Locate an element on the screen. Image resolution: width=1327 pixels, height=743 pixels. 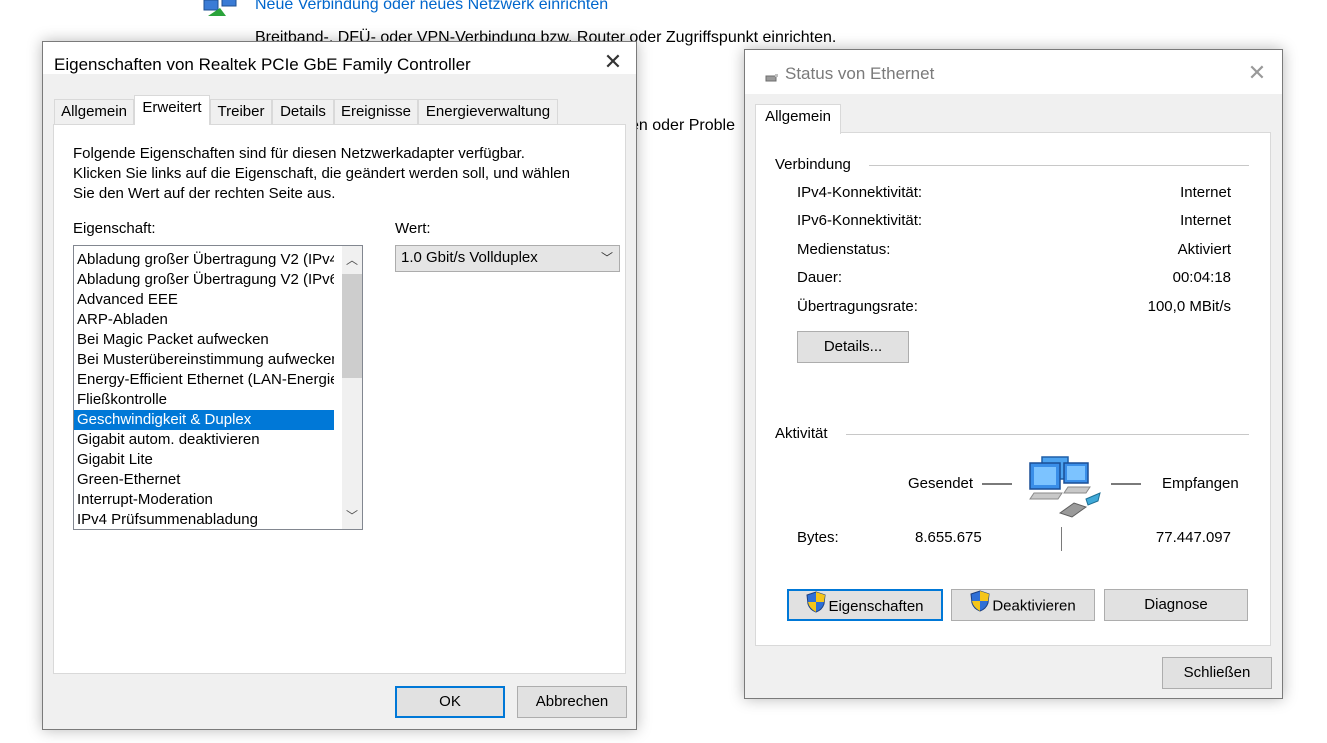
bytes-received-value: 77.447.097 is located at coordinates (1193, 537).